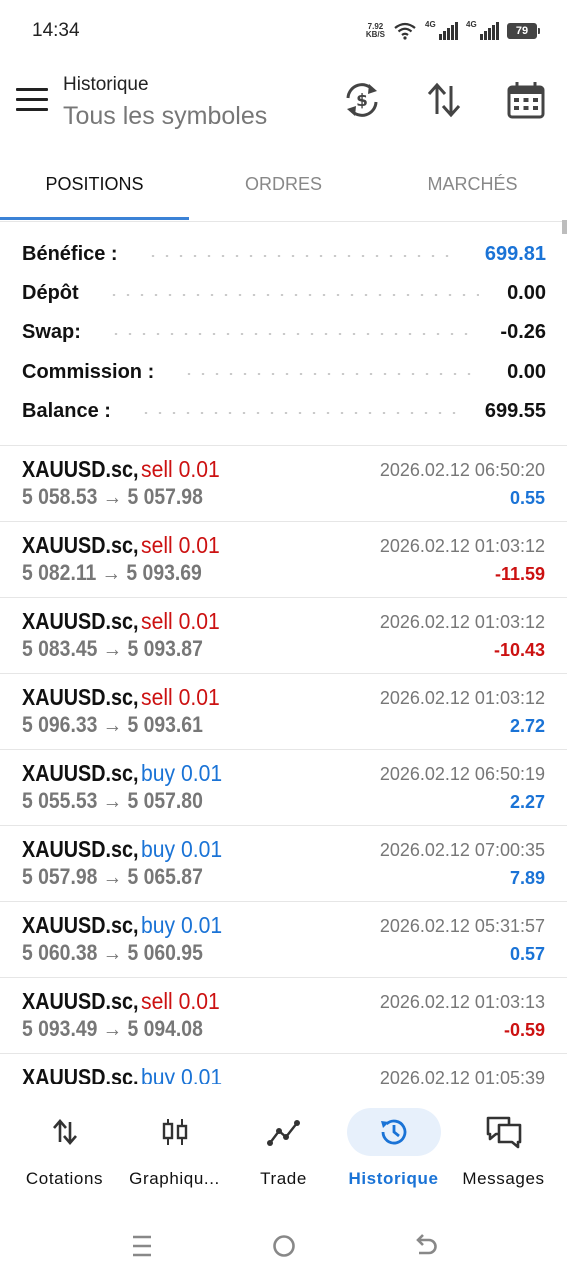  What do you see at coordinates (462, 1076) in the screenshot?
I see `deal-time: 2026.02.12 01:05:39` at bounding box center [462, 1076].